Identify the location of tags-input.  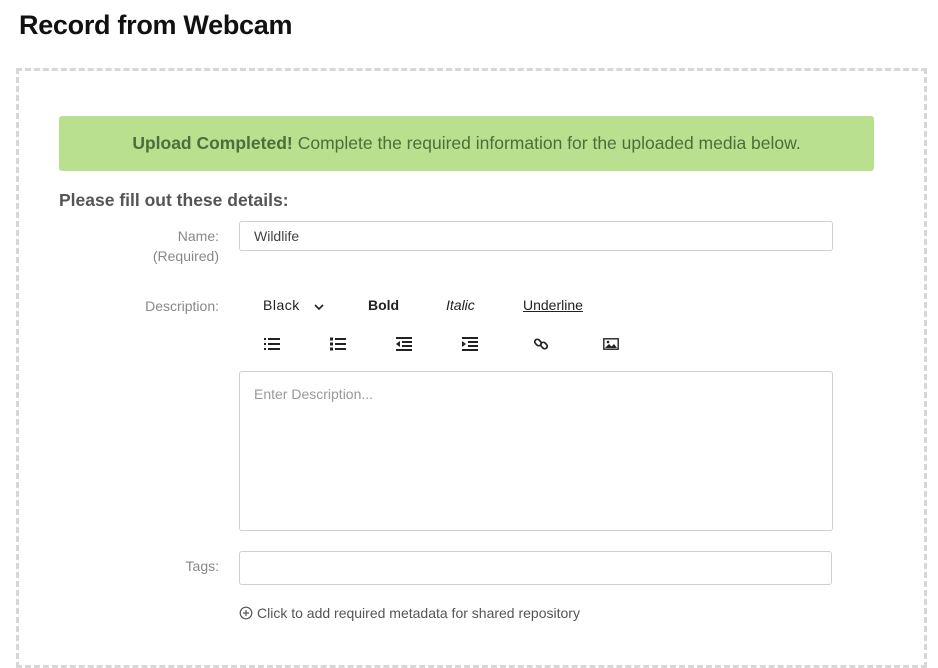
(535, 568).